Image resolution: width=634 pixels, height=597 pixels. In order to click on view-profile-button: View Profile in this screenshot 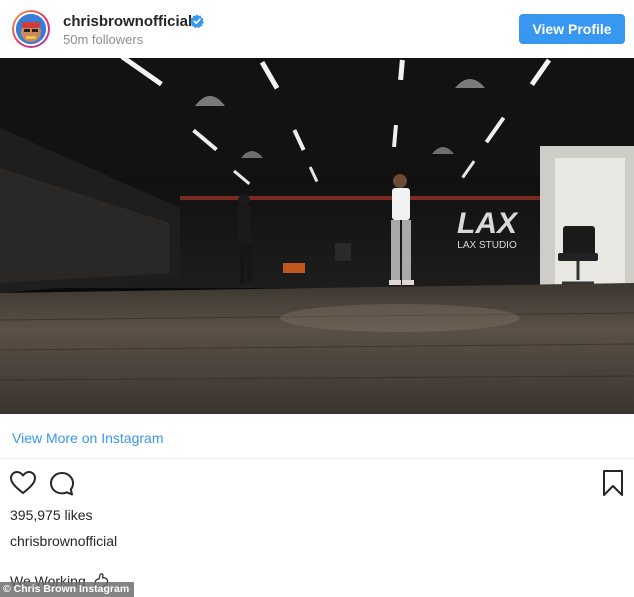, I will do `click(572, 29)`.